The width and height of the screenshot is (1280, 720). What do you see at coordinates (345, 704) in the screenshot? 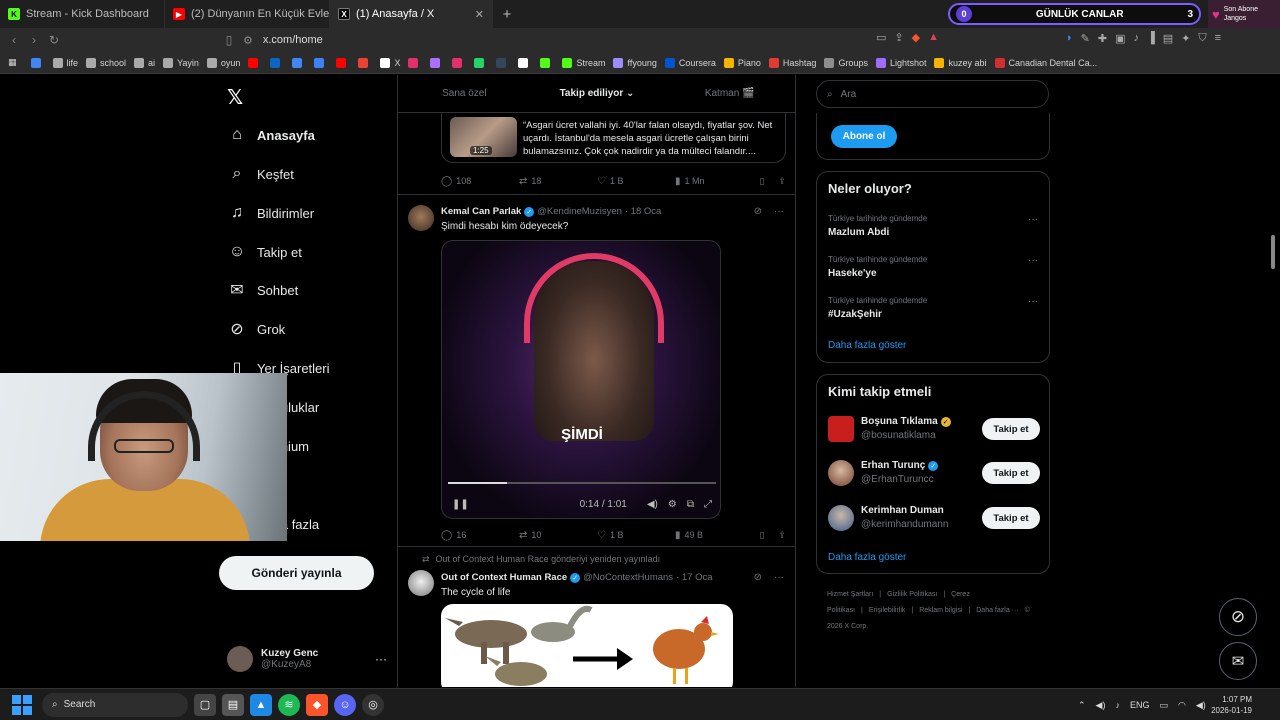
I see `discord-icon: ☺` at bounding box center [345, 704].